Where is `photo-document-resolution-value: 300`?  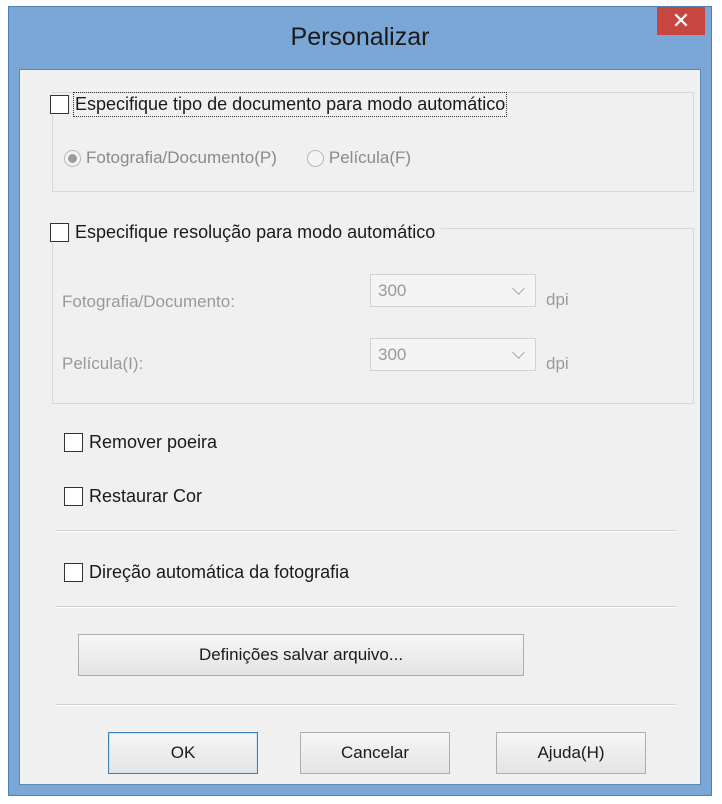
photo-document-resolution-value: 300 is located at coordinates (392, 290).